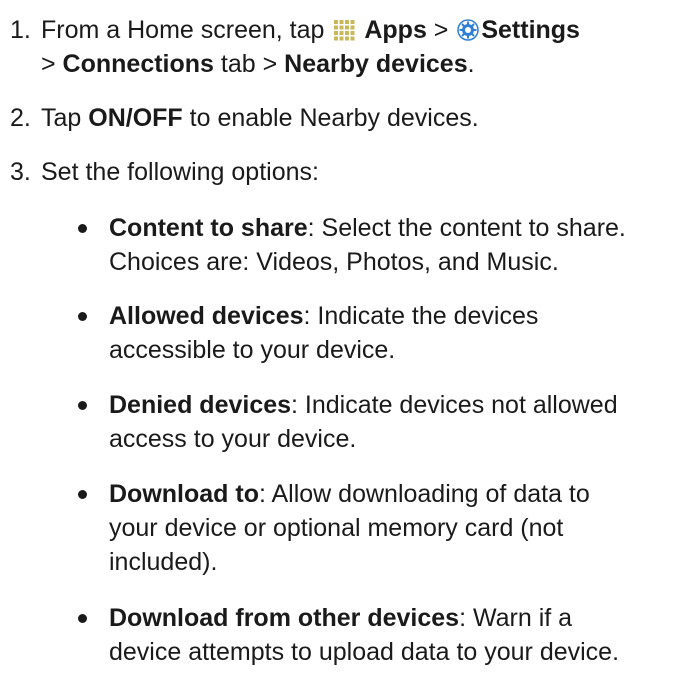 Image resolution: width=683 pixels, height=682 pixels. I want to click on option-desc-cont: your device or optional memory card (not, so click(336, 528).